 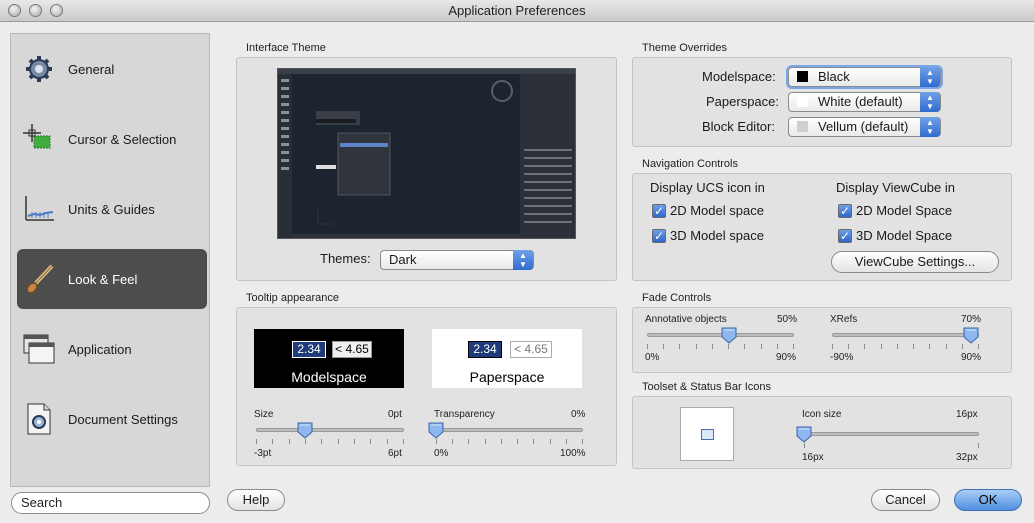 I want to click on fade-controls-title: Fade Controls, so click(x=677, y=298).